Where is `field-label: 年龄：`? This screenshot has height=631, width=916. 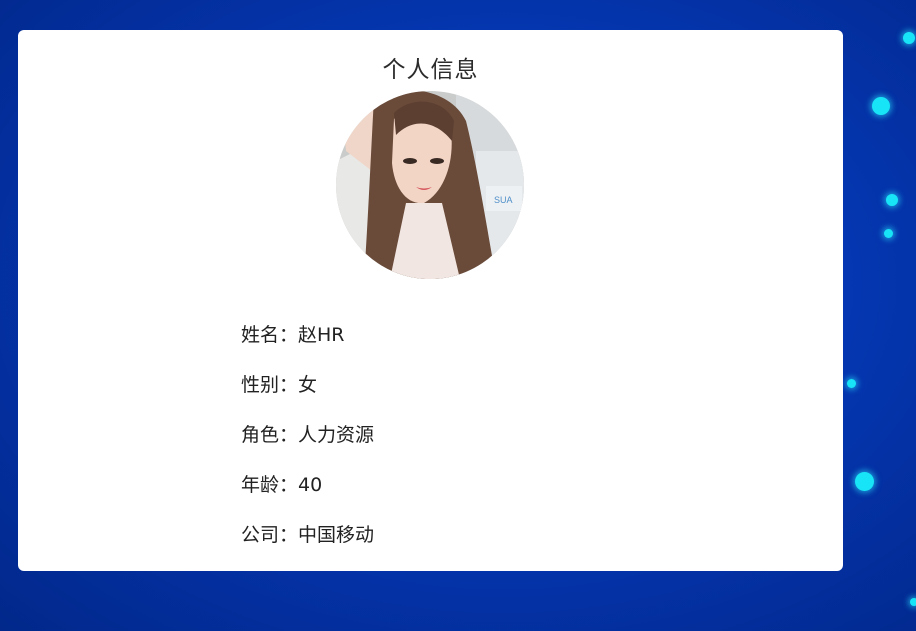
field-label: 年龄： is located at coordinates (270, 485).